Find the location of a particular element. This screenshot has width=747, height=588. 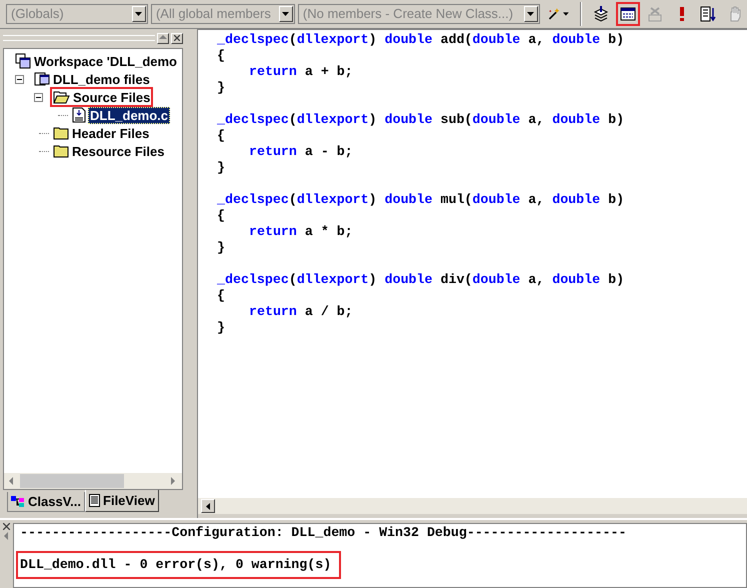

output-line: -------------------Configuration: DLL_demo - Win32 Debug-------------------- is located at coordinates (322, 533).